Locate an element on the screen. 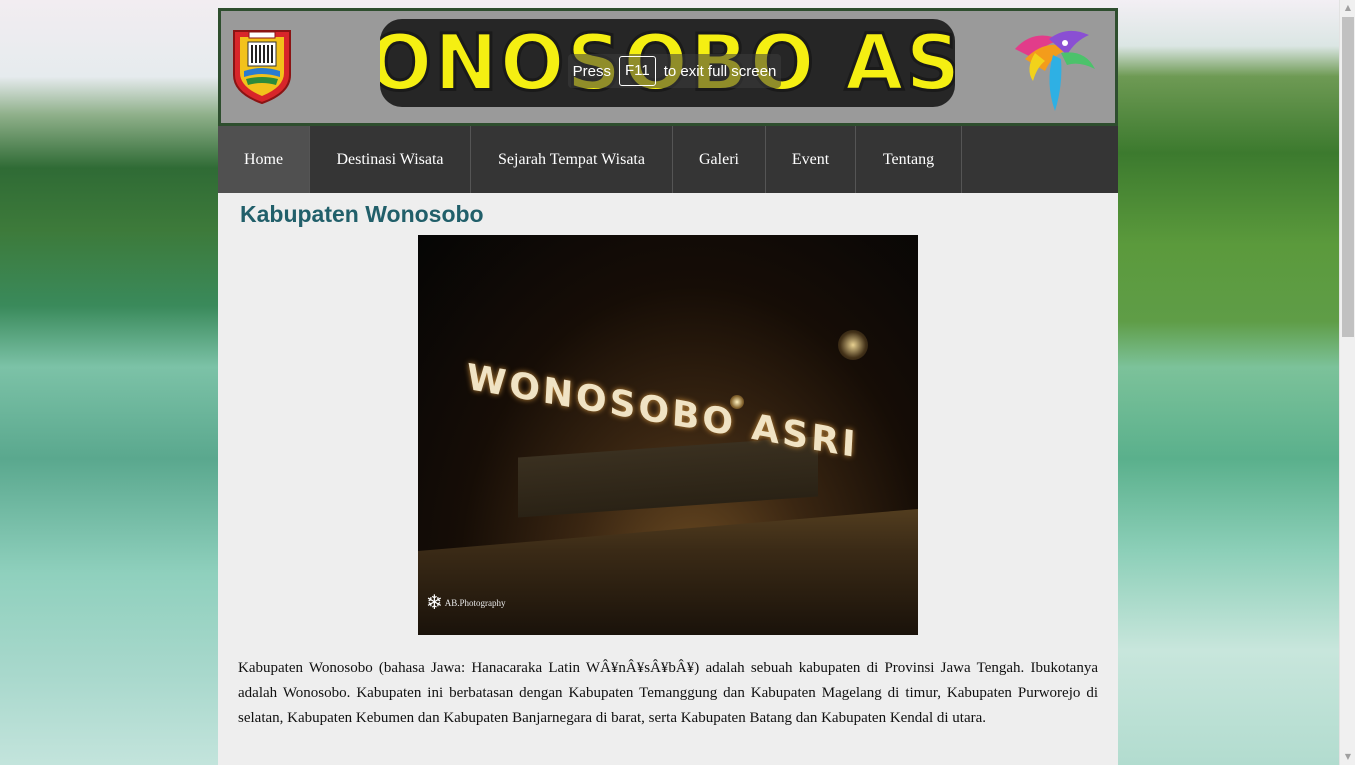 This screenshot has height=765, width=1355. nav-item-destinasi-wisata: Destinasi Wisata is located at coordinates (390, 159).